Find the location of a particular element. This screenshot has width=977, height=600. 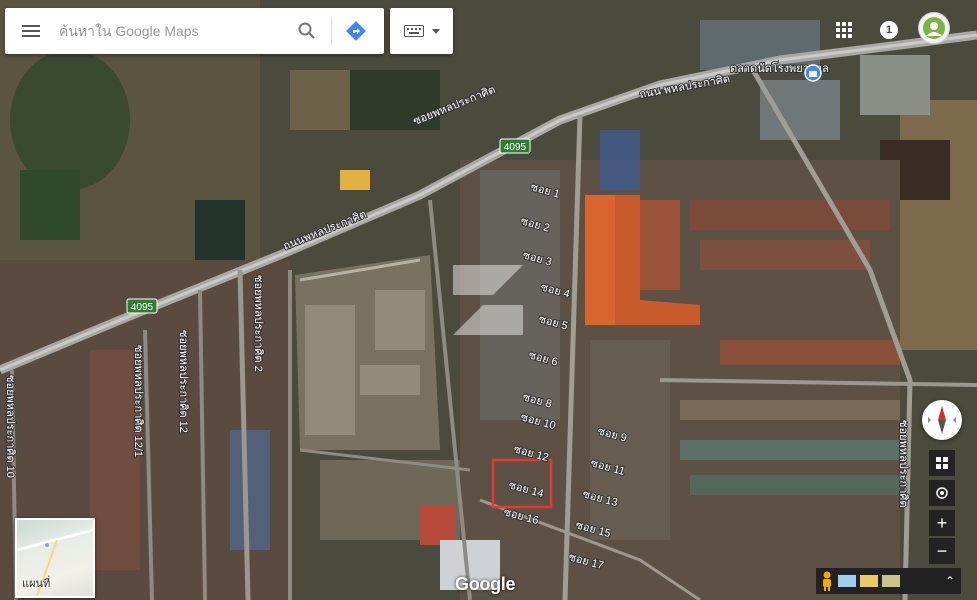

search-button is located at coordinates (307, 31).